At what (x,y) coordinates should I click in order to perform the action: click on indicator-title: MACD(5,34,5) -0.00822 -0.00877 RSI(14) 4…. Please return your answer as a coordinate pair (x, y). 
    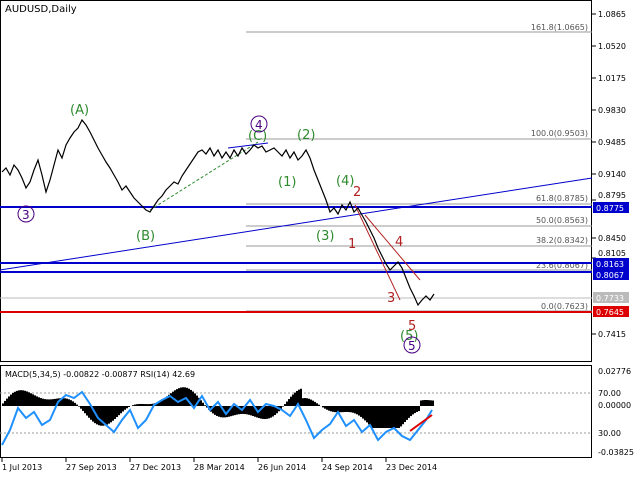
    Looking at the image, I should click on (100, 374).